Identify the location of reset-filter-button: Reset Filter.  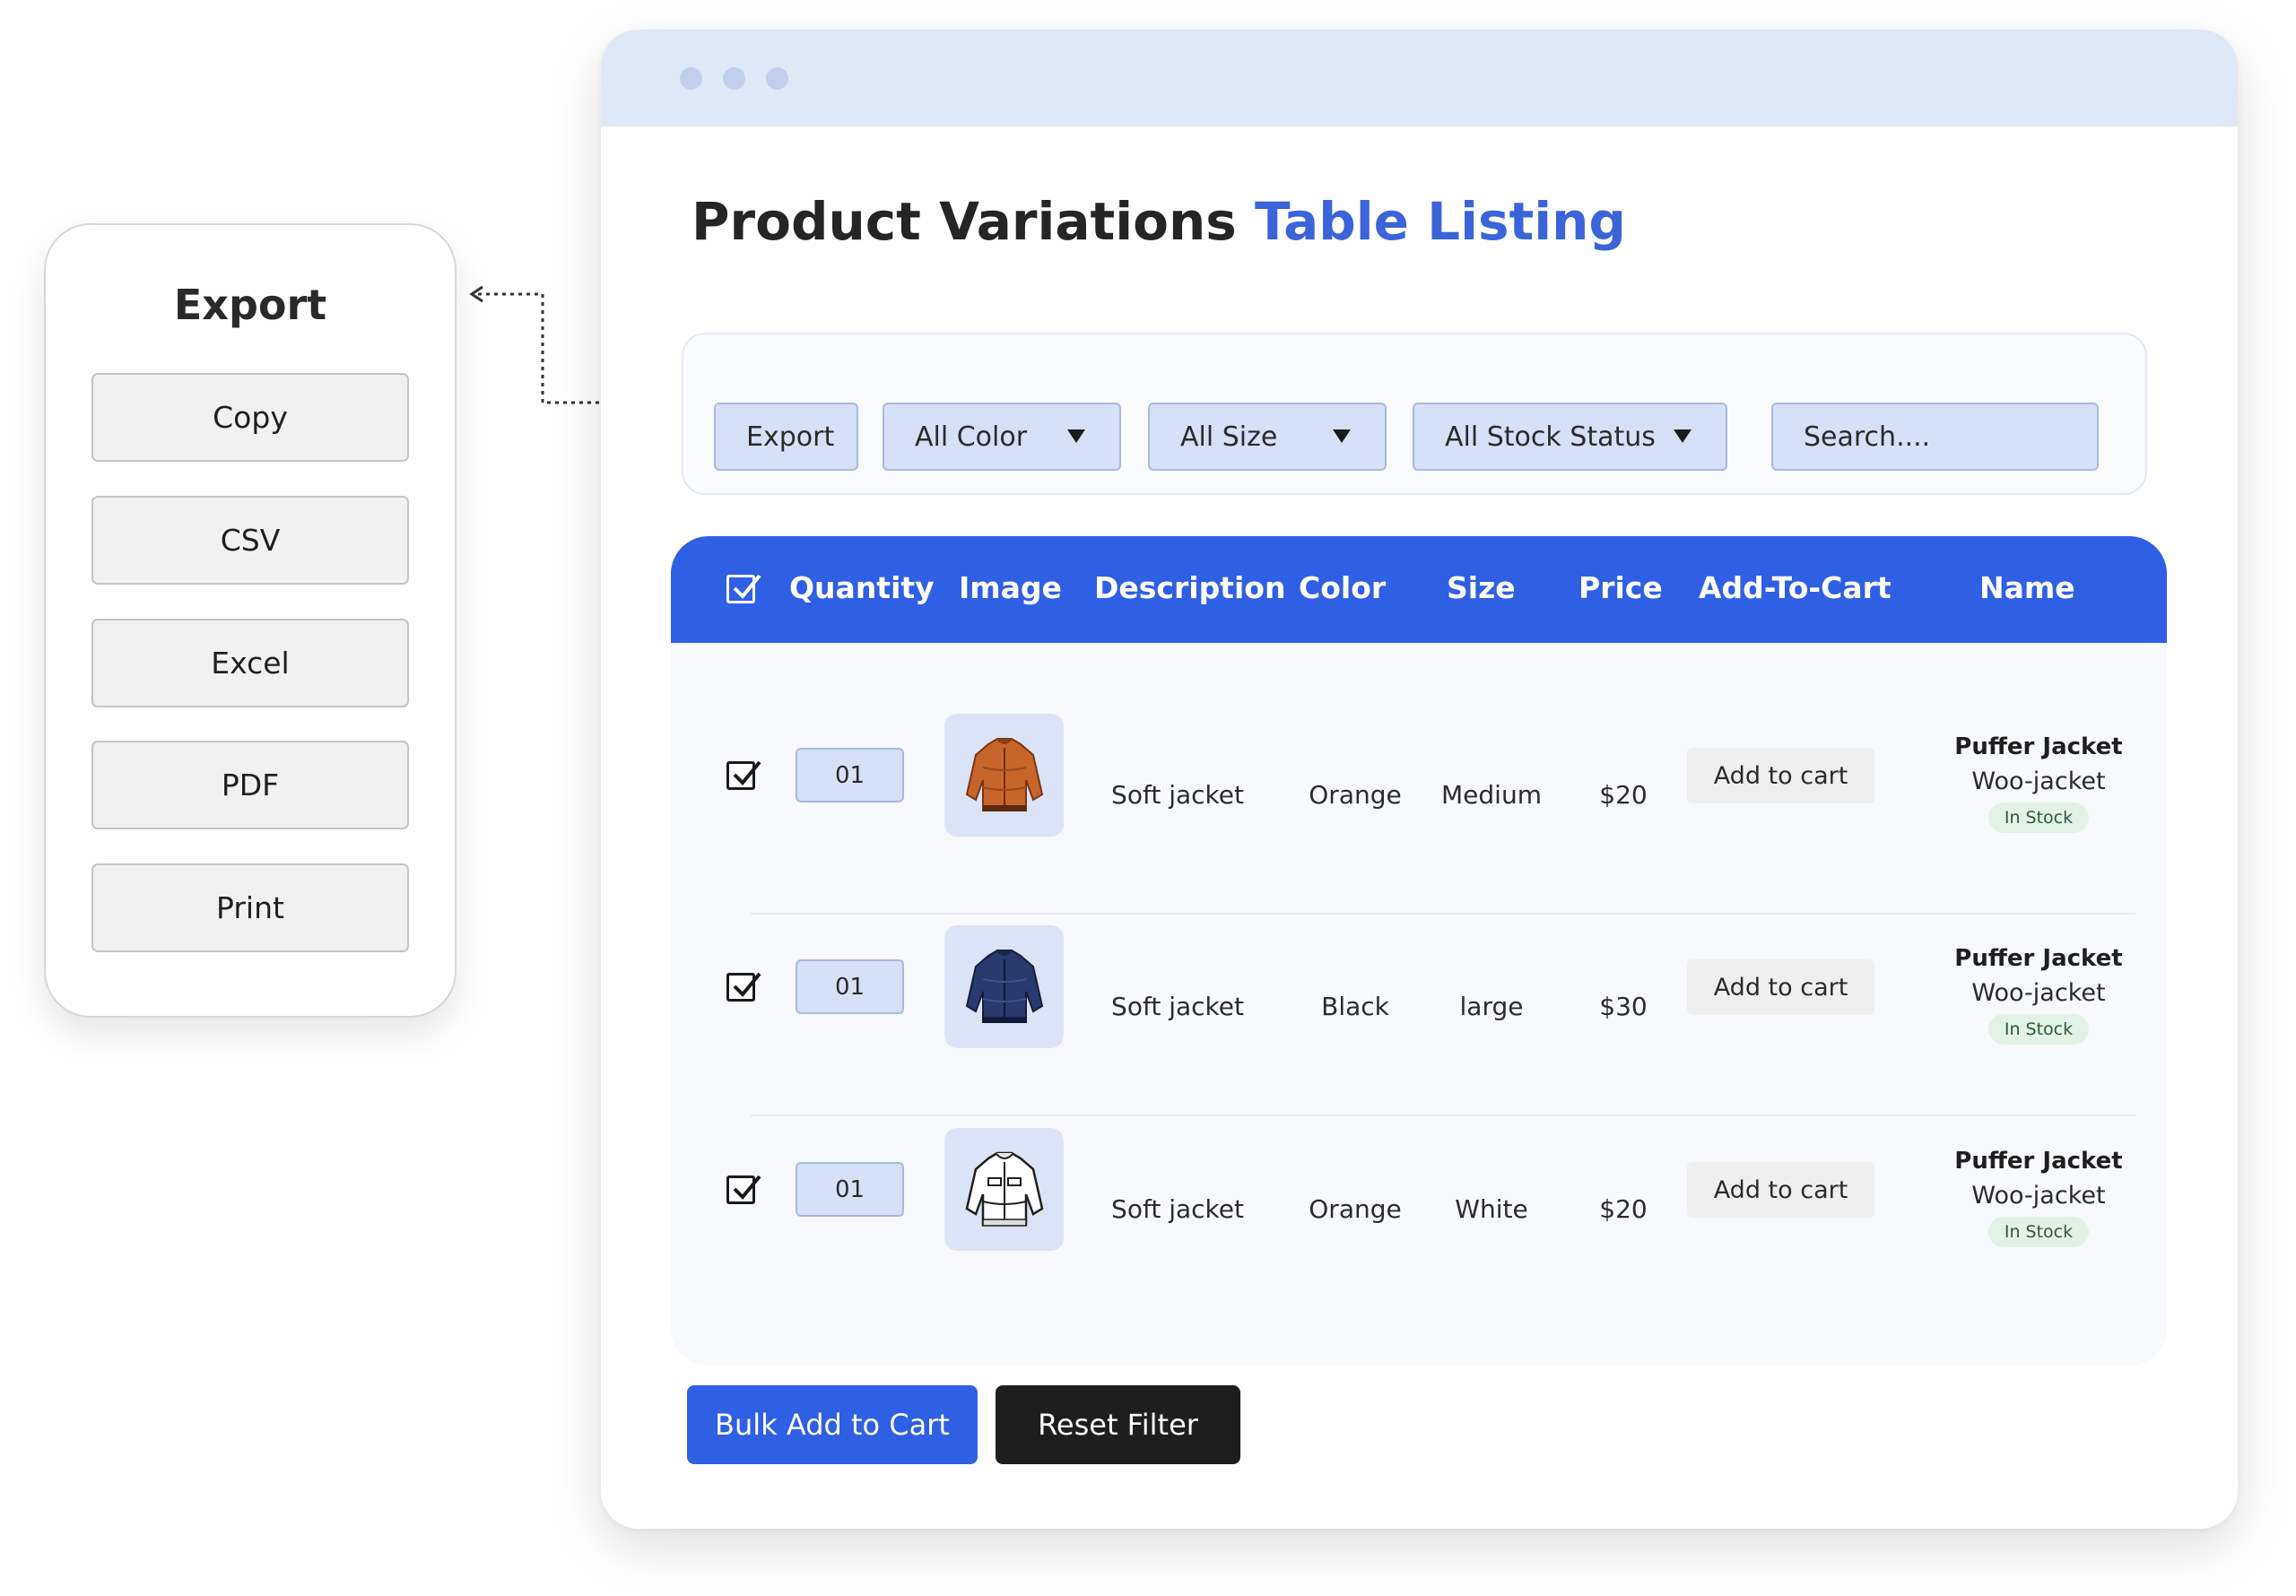
(1118, 1424).